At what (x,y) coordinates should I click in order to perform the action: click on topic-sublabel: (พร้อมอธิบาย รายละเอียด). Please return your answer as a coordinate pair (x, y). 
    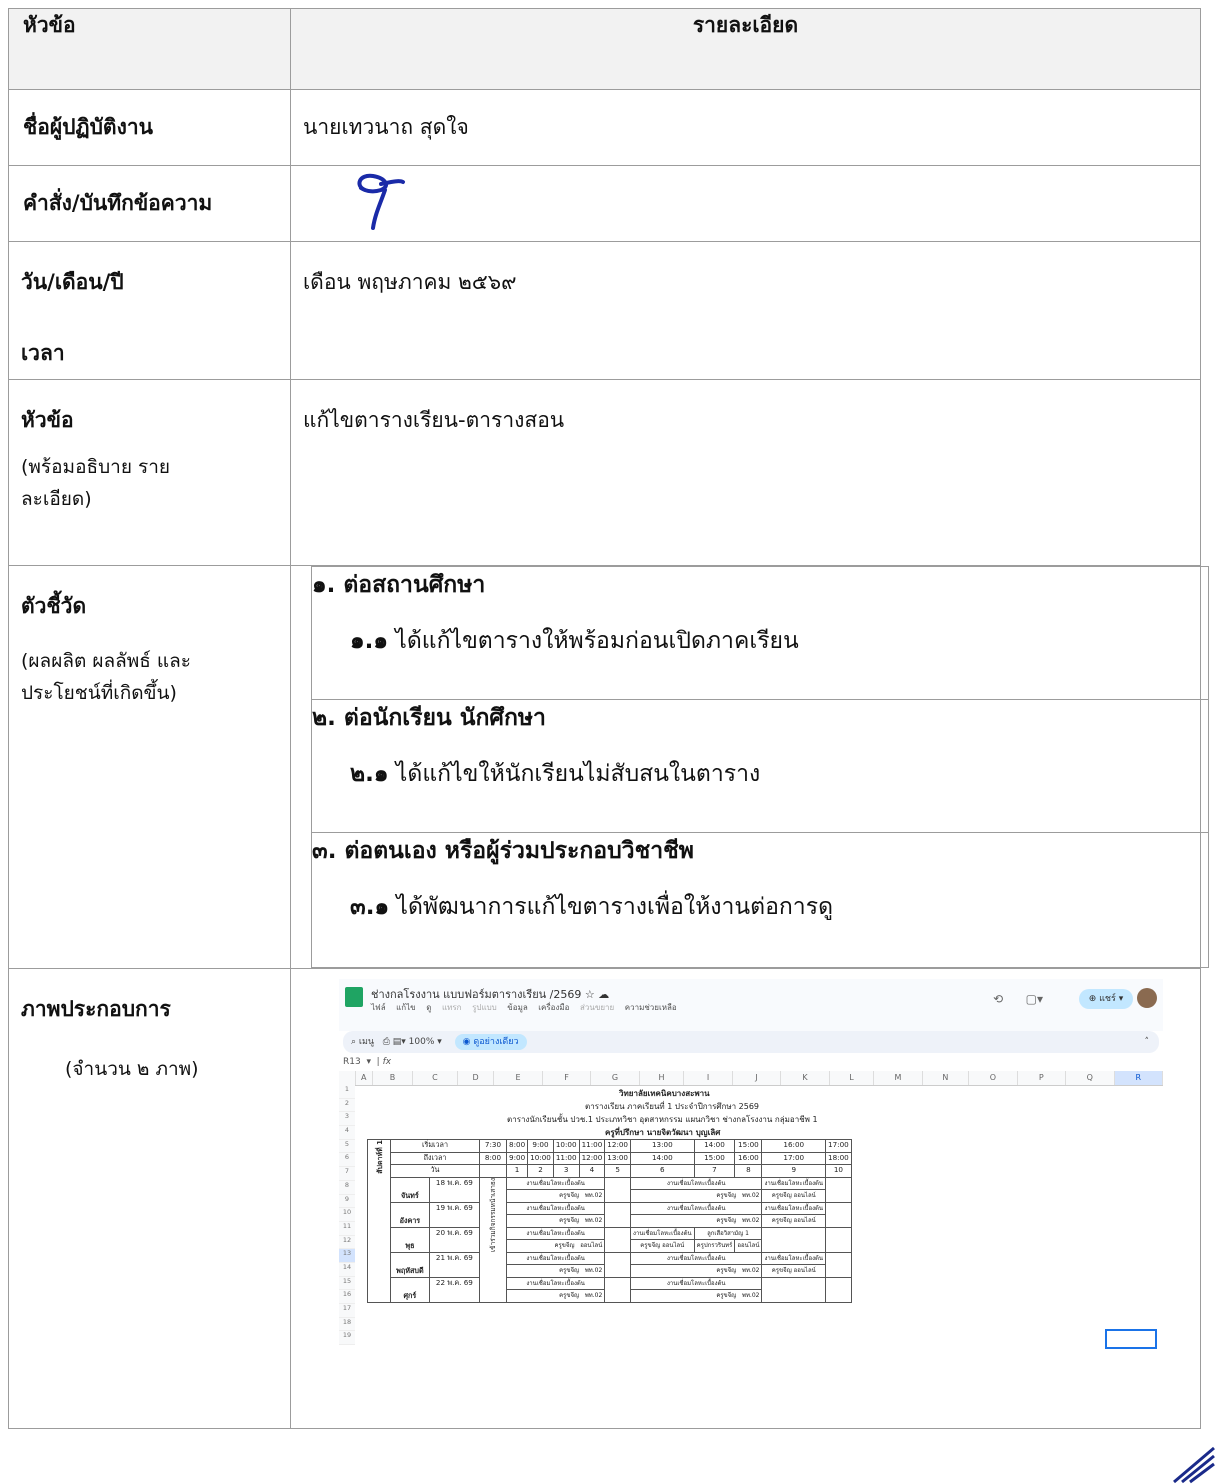
    Looking at the image, I should click on (95, 483).